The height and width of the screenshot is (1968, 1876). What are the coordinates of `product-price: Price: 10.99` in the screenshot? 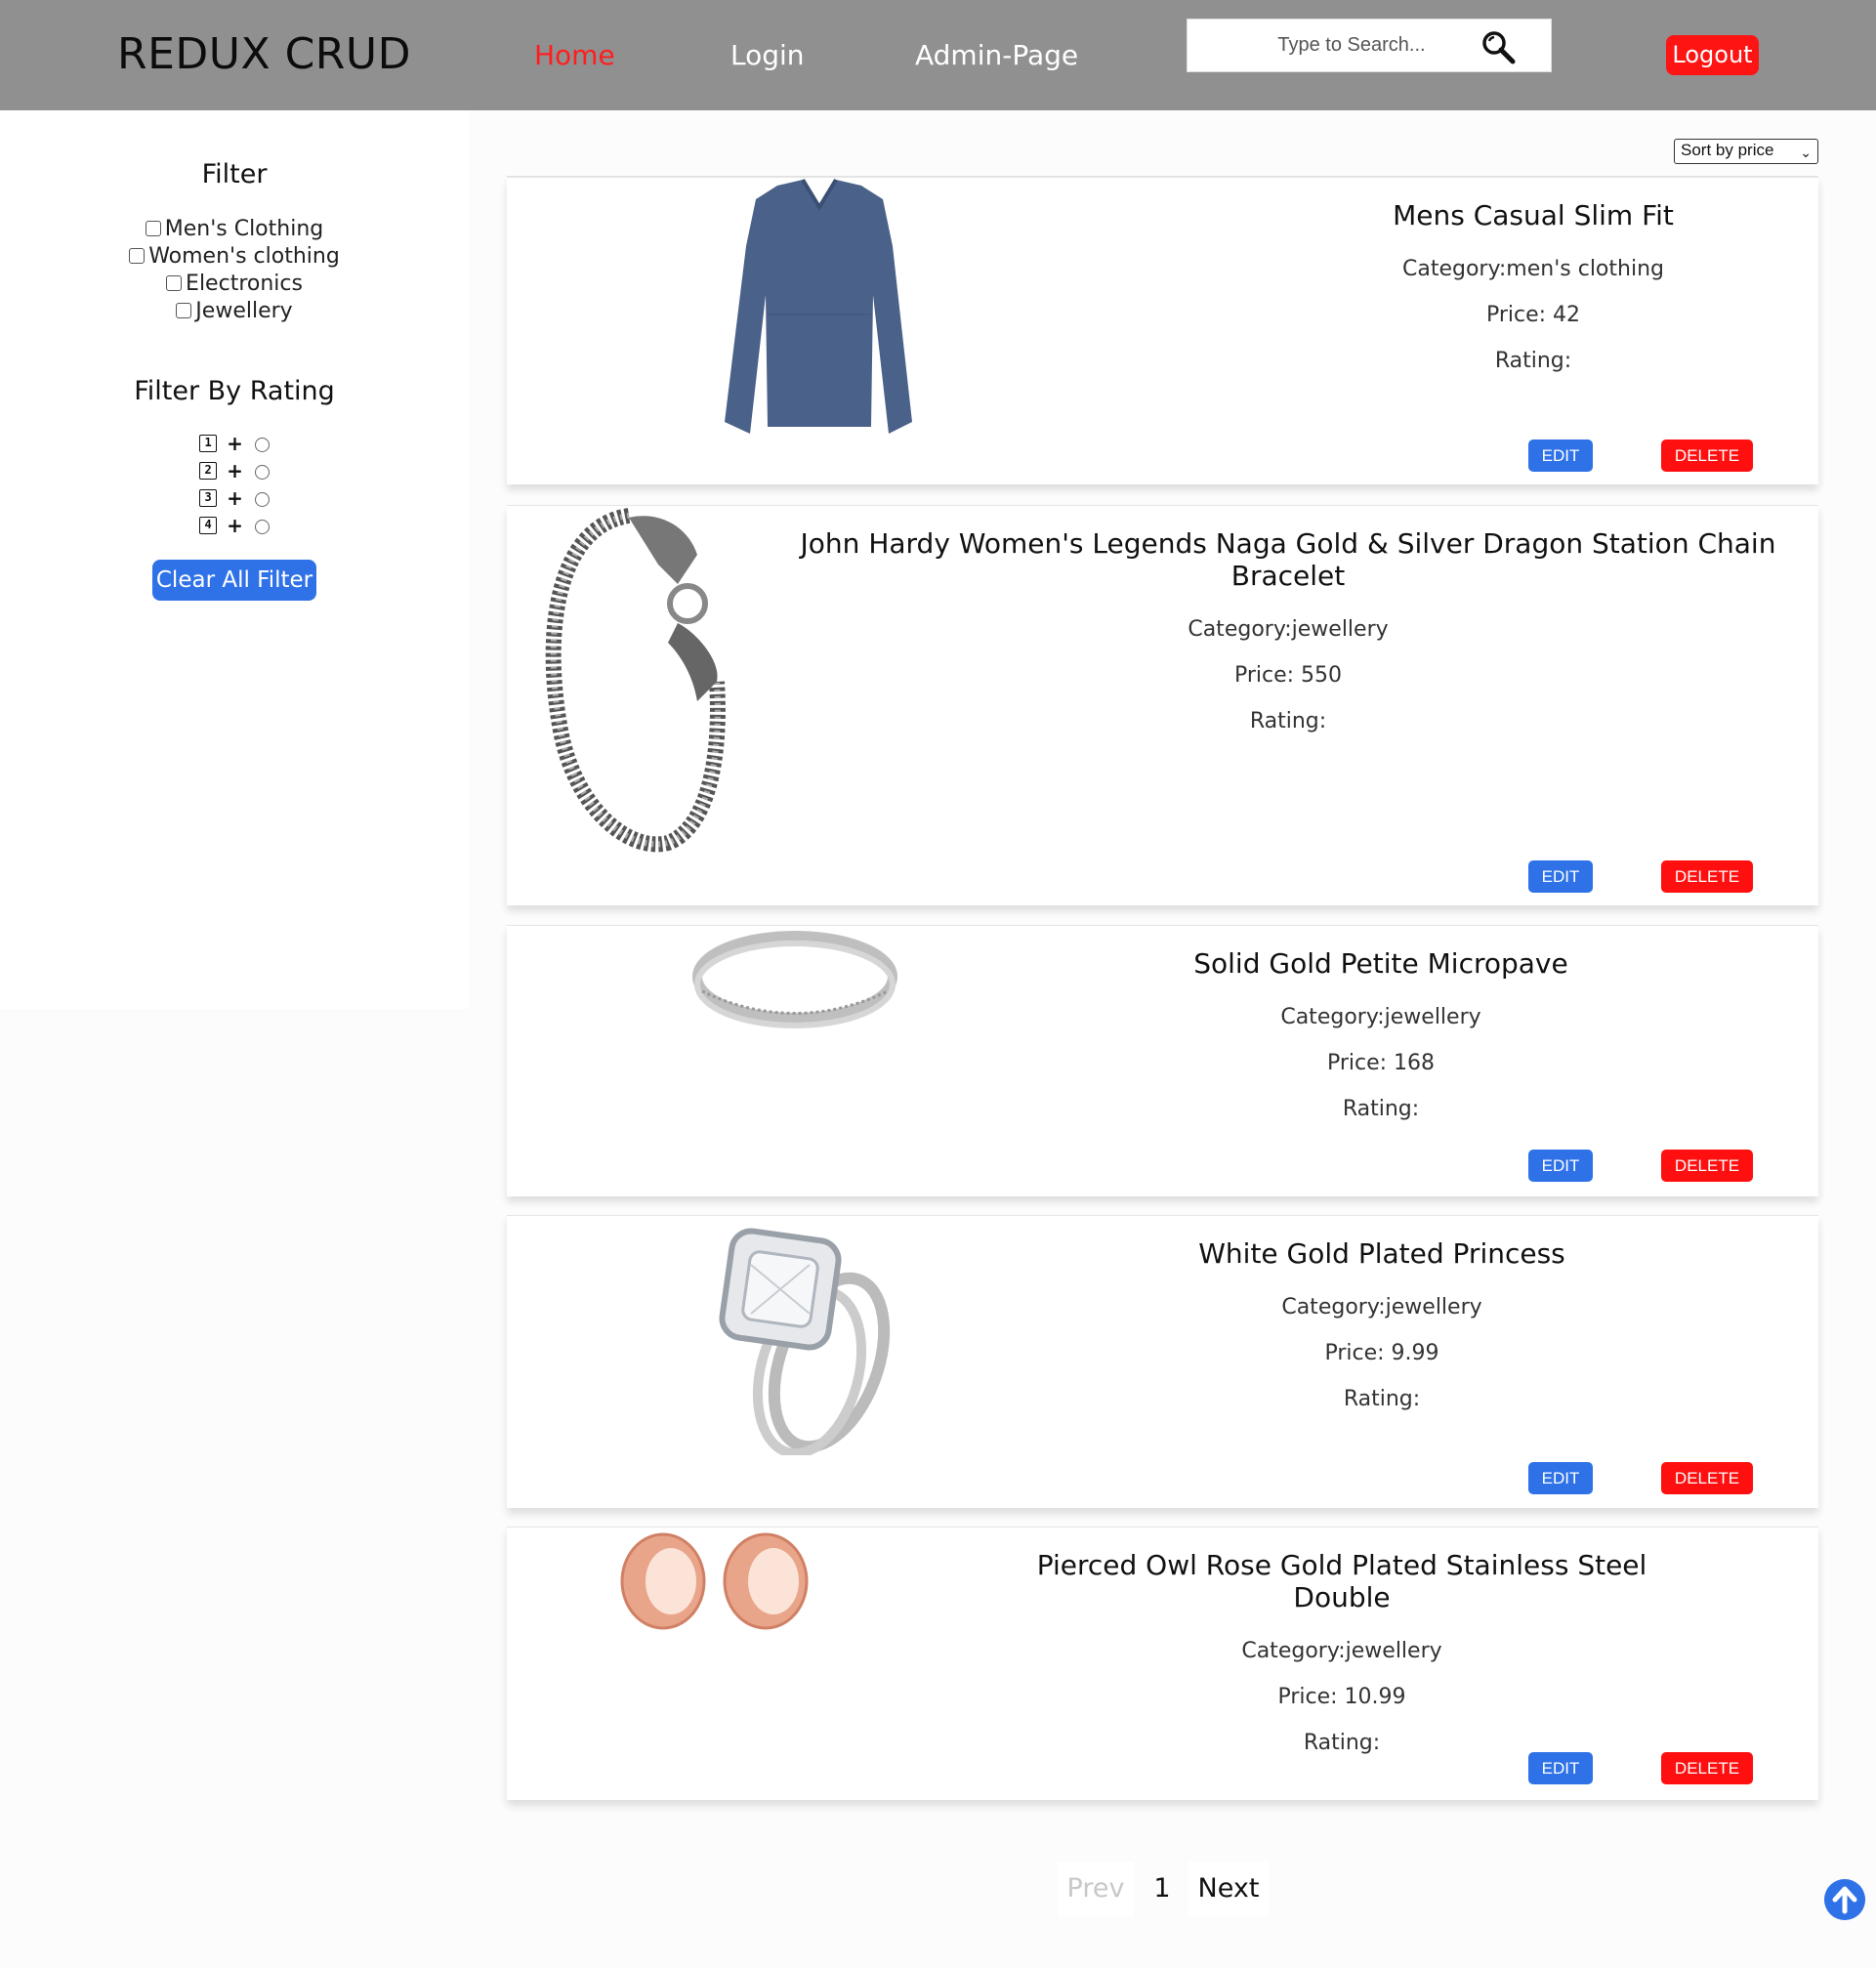 It's located at (1341, 1697).